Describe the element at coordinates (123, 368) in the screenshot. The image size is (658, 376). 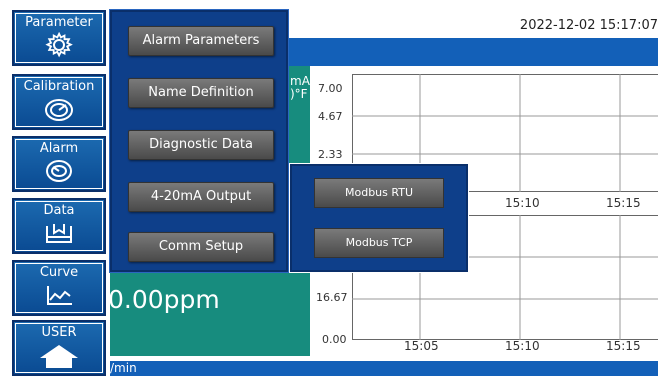
I see `footer-text: /min` at that location.